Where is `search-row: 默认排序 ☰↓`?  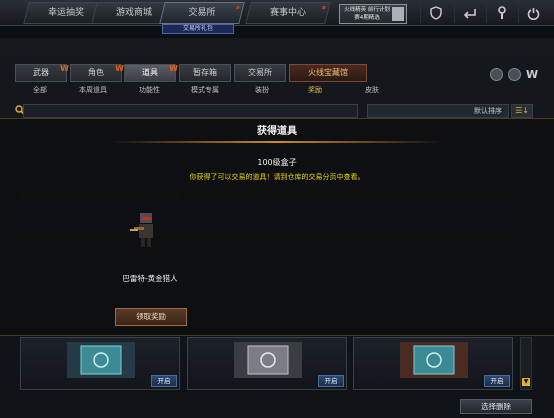 search-row: 默认排序 ☰↓ is located at coordinates (275, 111).